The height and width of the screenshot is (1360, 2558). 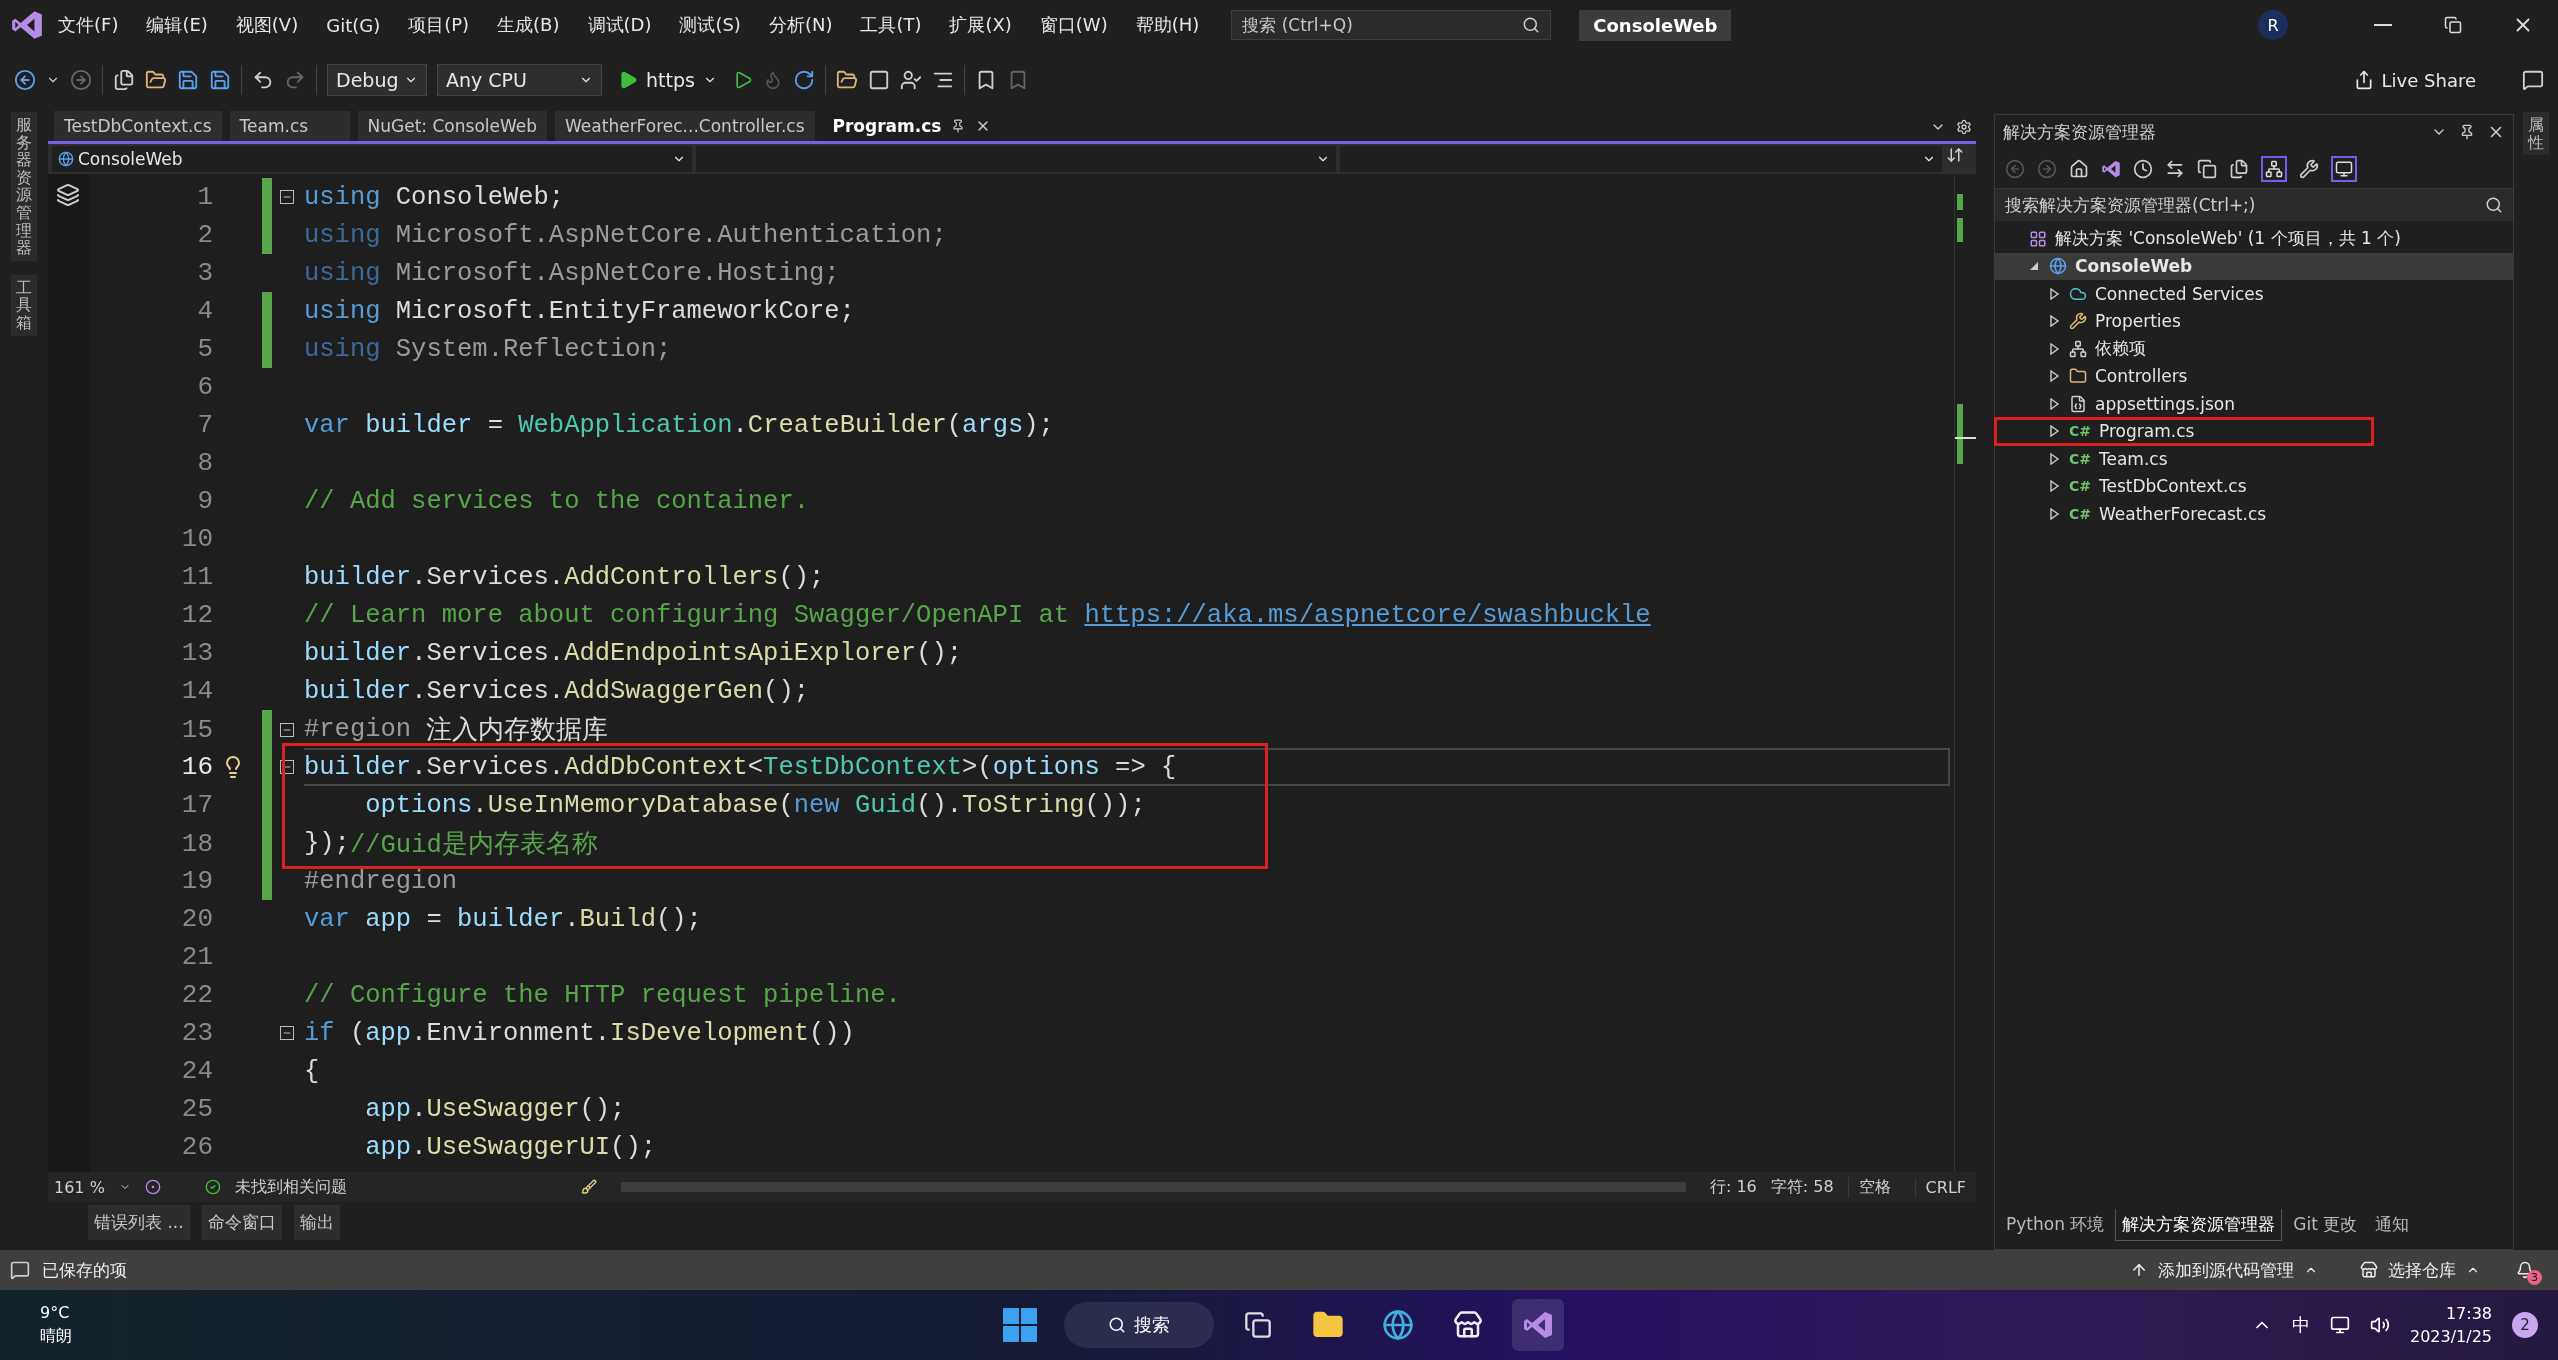 I want to click on menu-item: 测试(S), so click(x=710, y=25).